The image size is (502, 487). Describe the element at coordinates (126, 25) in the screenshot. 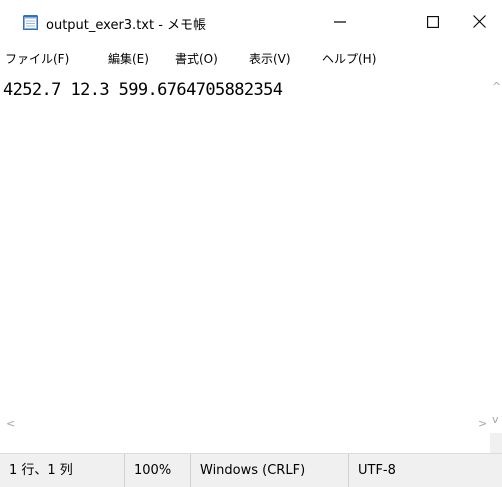

I see `window-title: output_exer3.txt - メモ帳` at that location.